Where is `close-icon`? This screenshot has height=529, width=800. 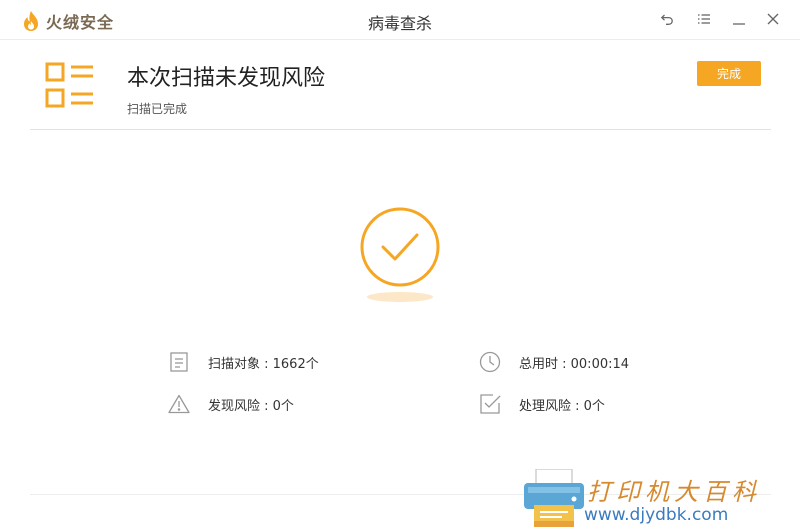 close-icon is located at coordinates (773, 20).